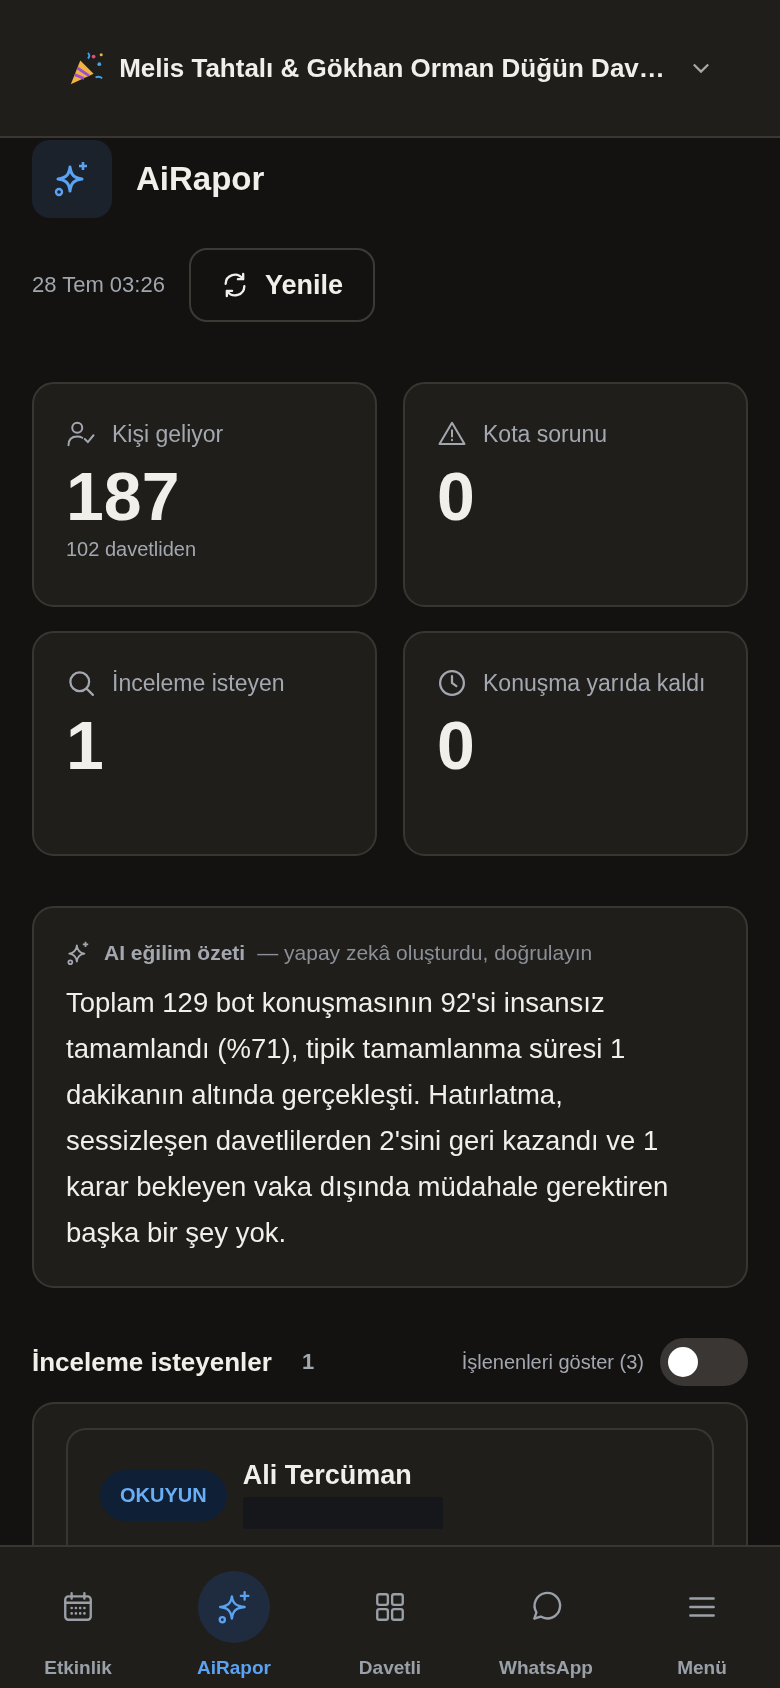 This screenshot has width=780, height=1688. What do you see at coordinates (704, 1362) in the screenshot?
I see `toggle-switch` at bounding box center [704, 1362].